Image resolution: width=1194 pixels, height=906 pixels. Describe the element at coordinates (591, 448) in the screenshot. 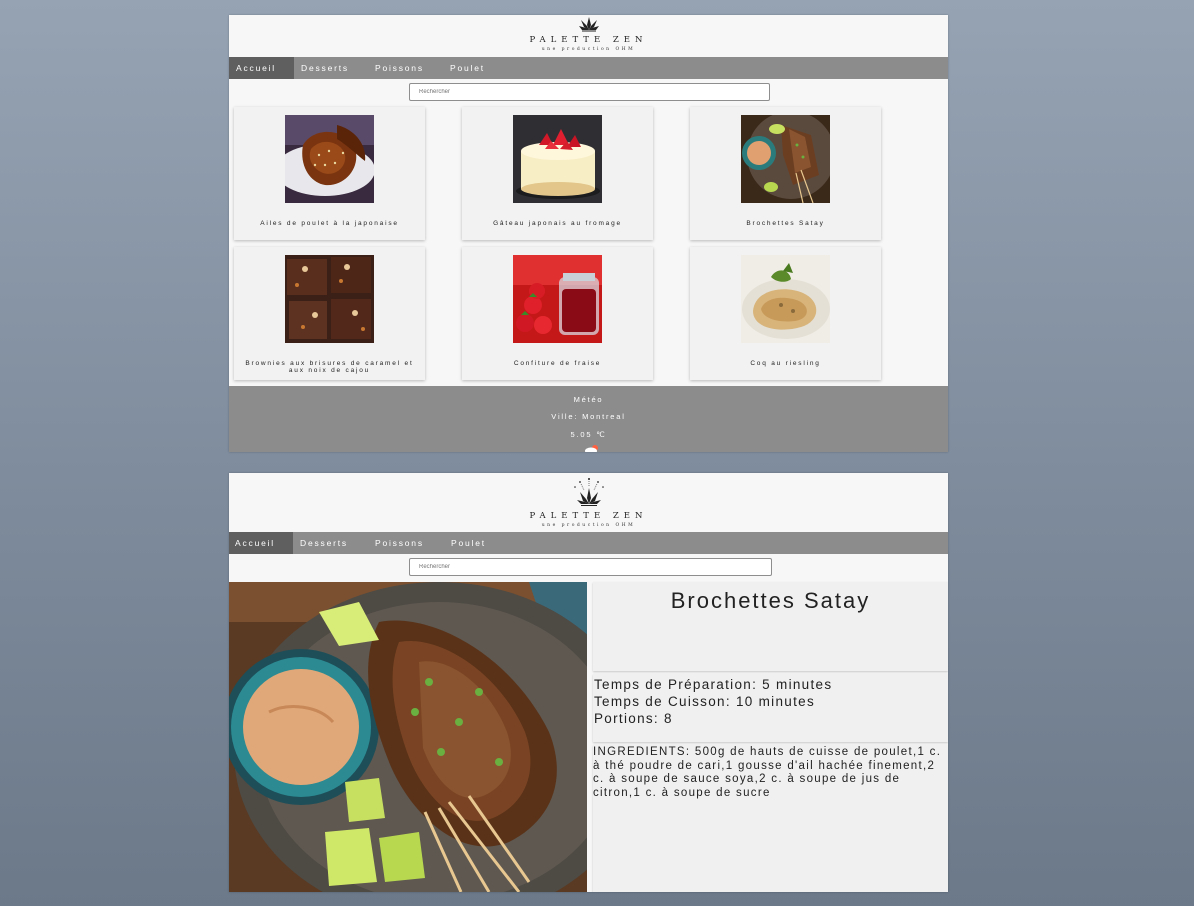

I see `cloud-sun-icon` at that location.